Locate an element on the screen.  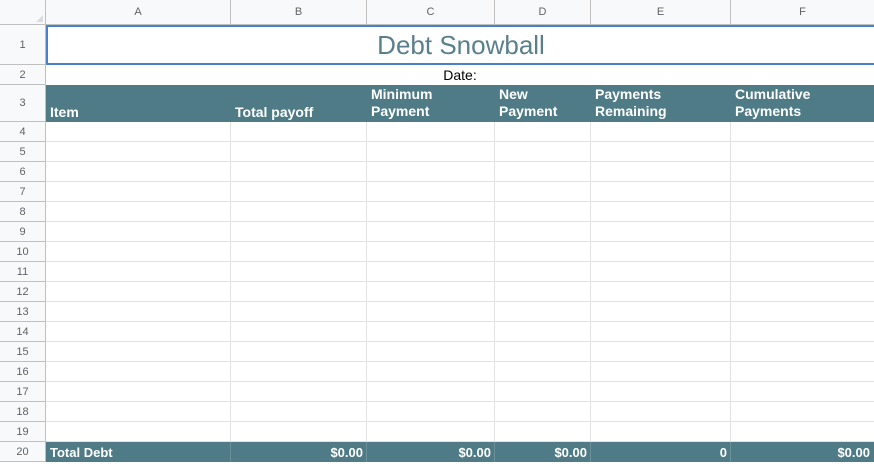
column-header-b: B is located at coordinates (299, 12).